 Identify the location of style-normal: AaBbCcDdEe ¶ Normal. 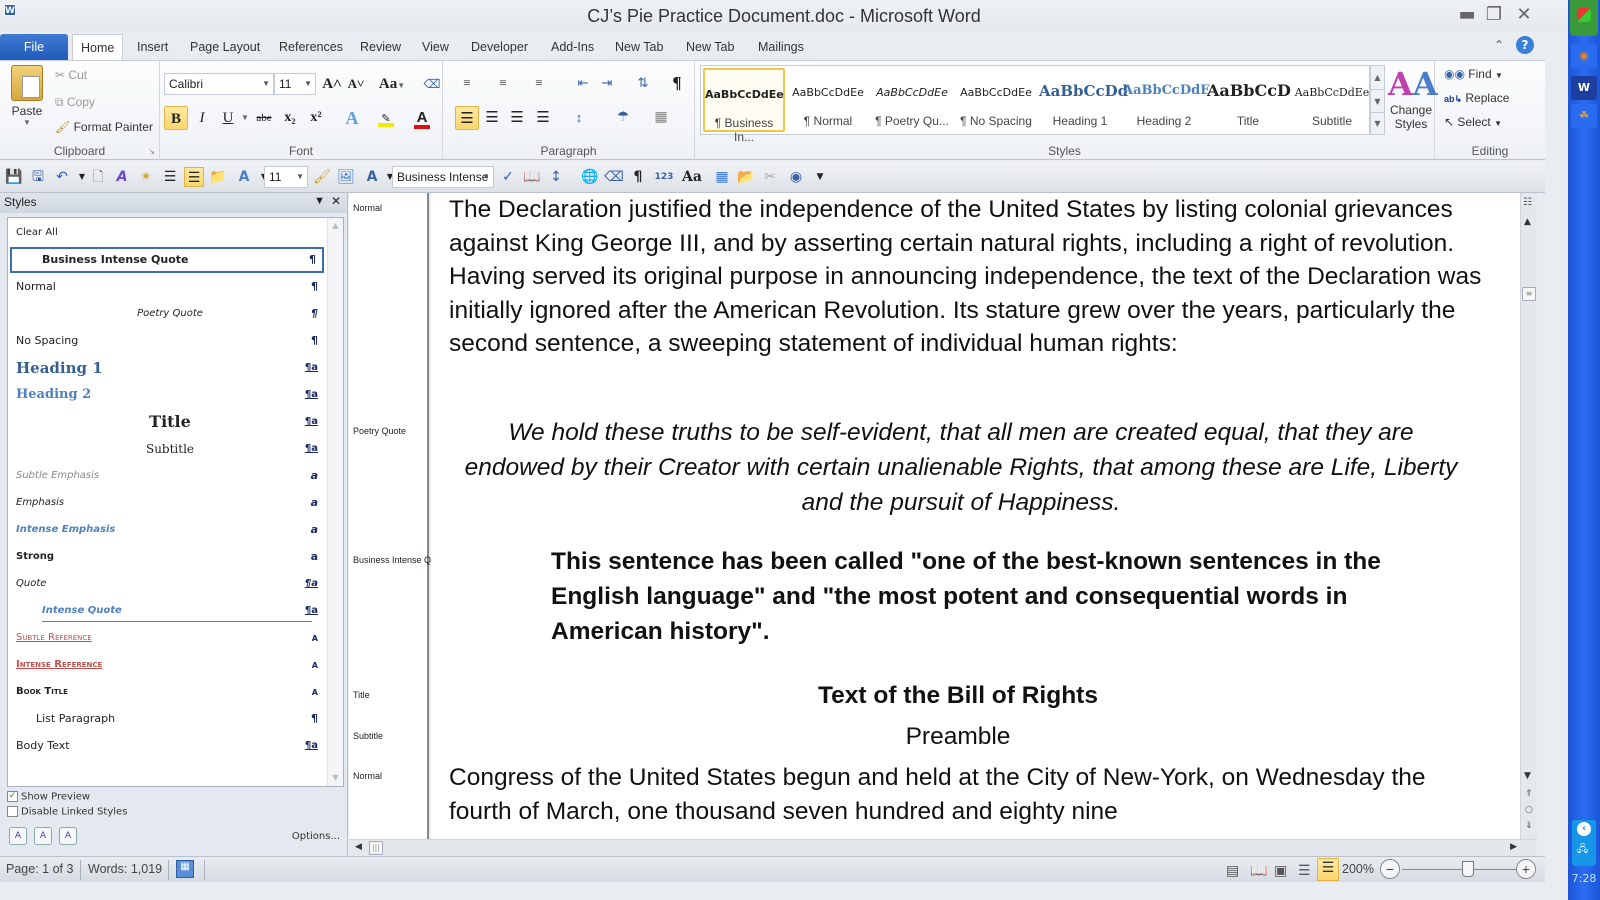
(828, 100).